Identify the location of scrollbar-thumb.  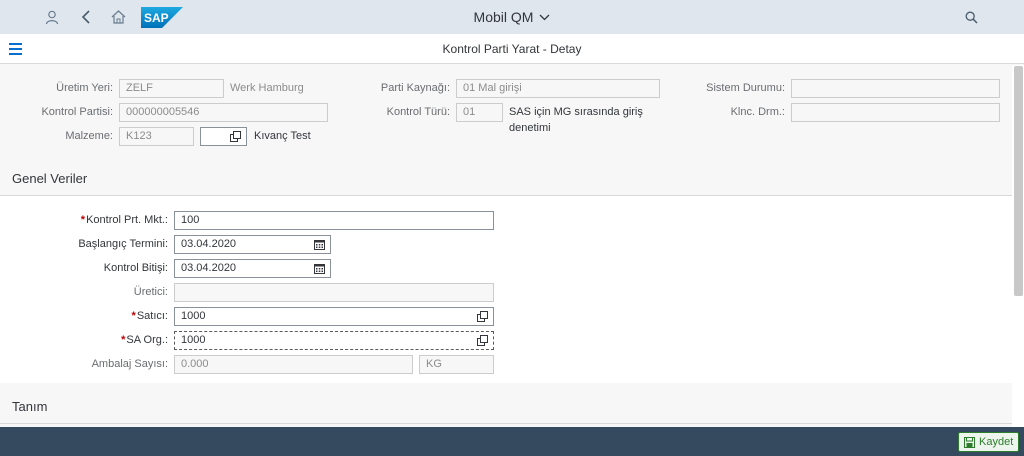
(1018, 181).